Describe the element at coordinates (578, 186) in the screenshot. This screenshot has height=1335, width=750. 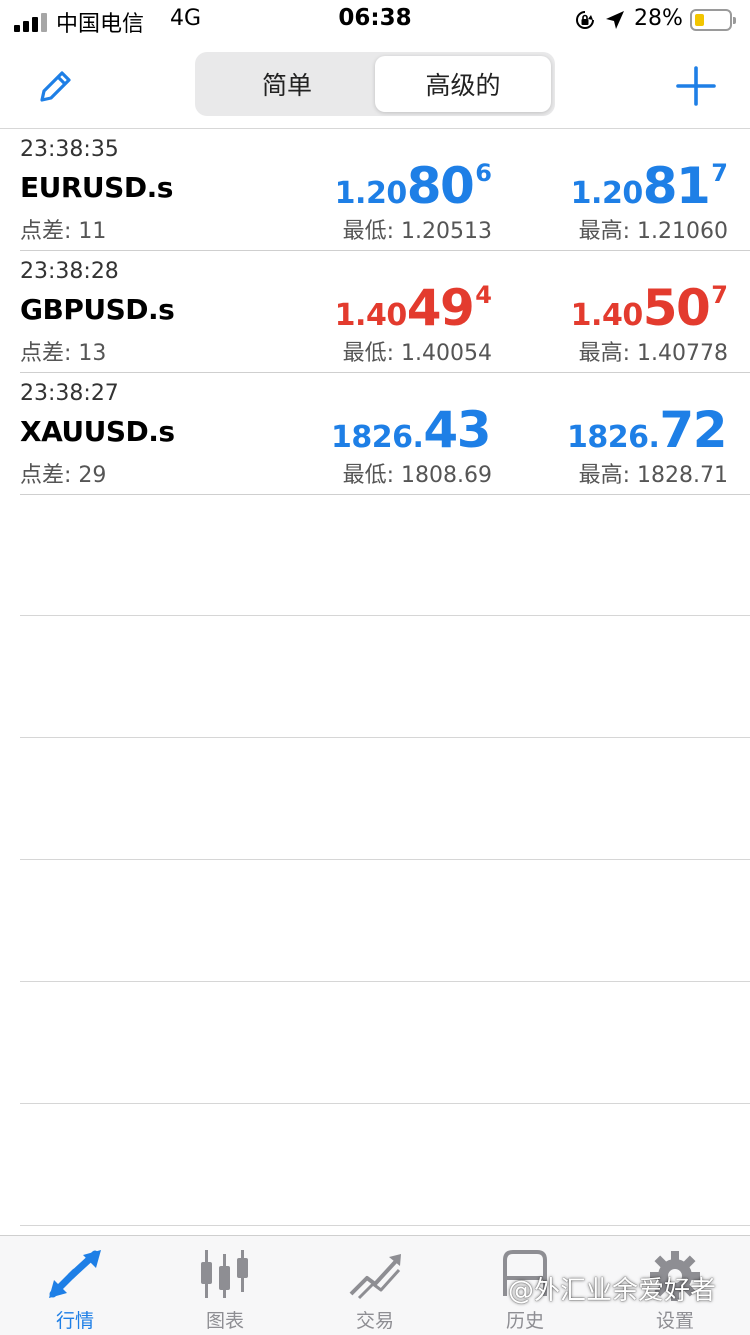
I see `ask-price: 1.20817` at that location.